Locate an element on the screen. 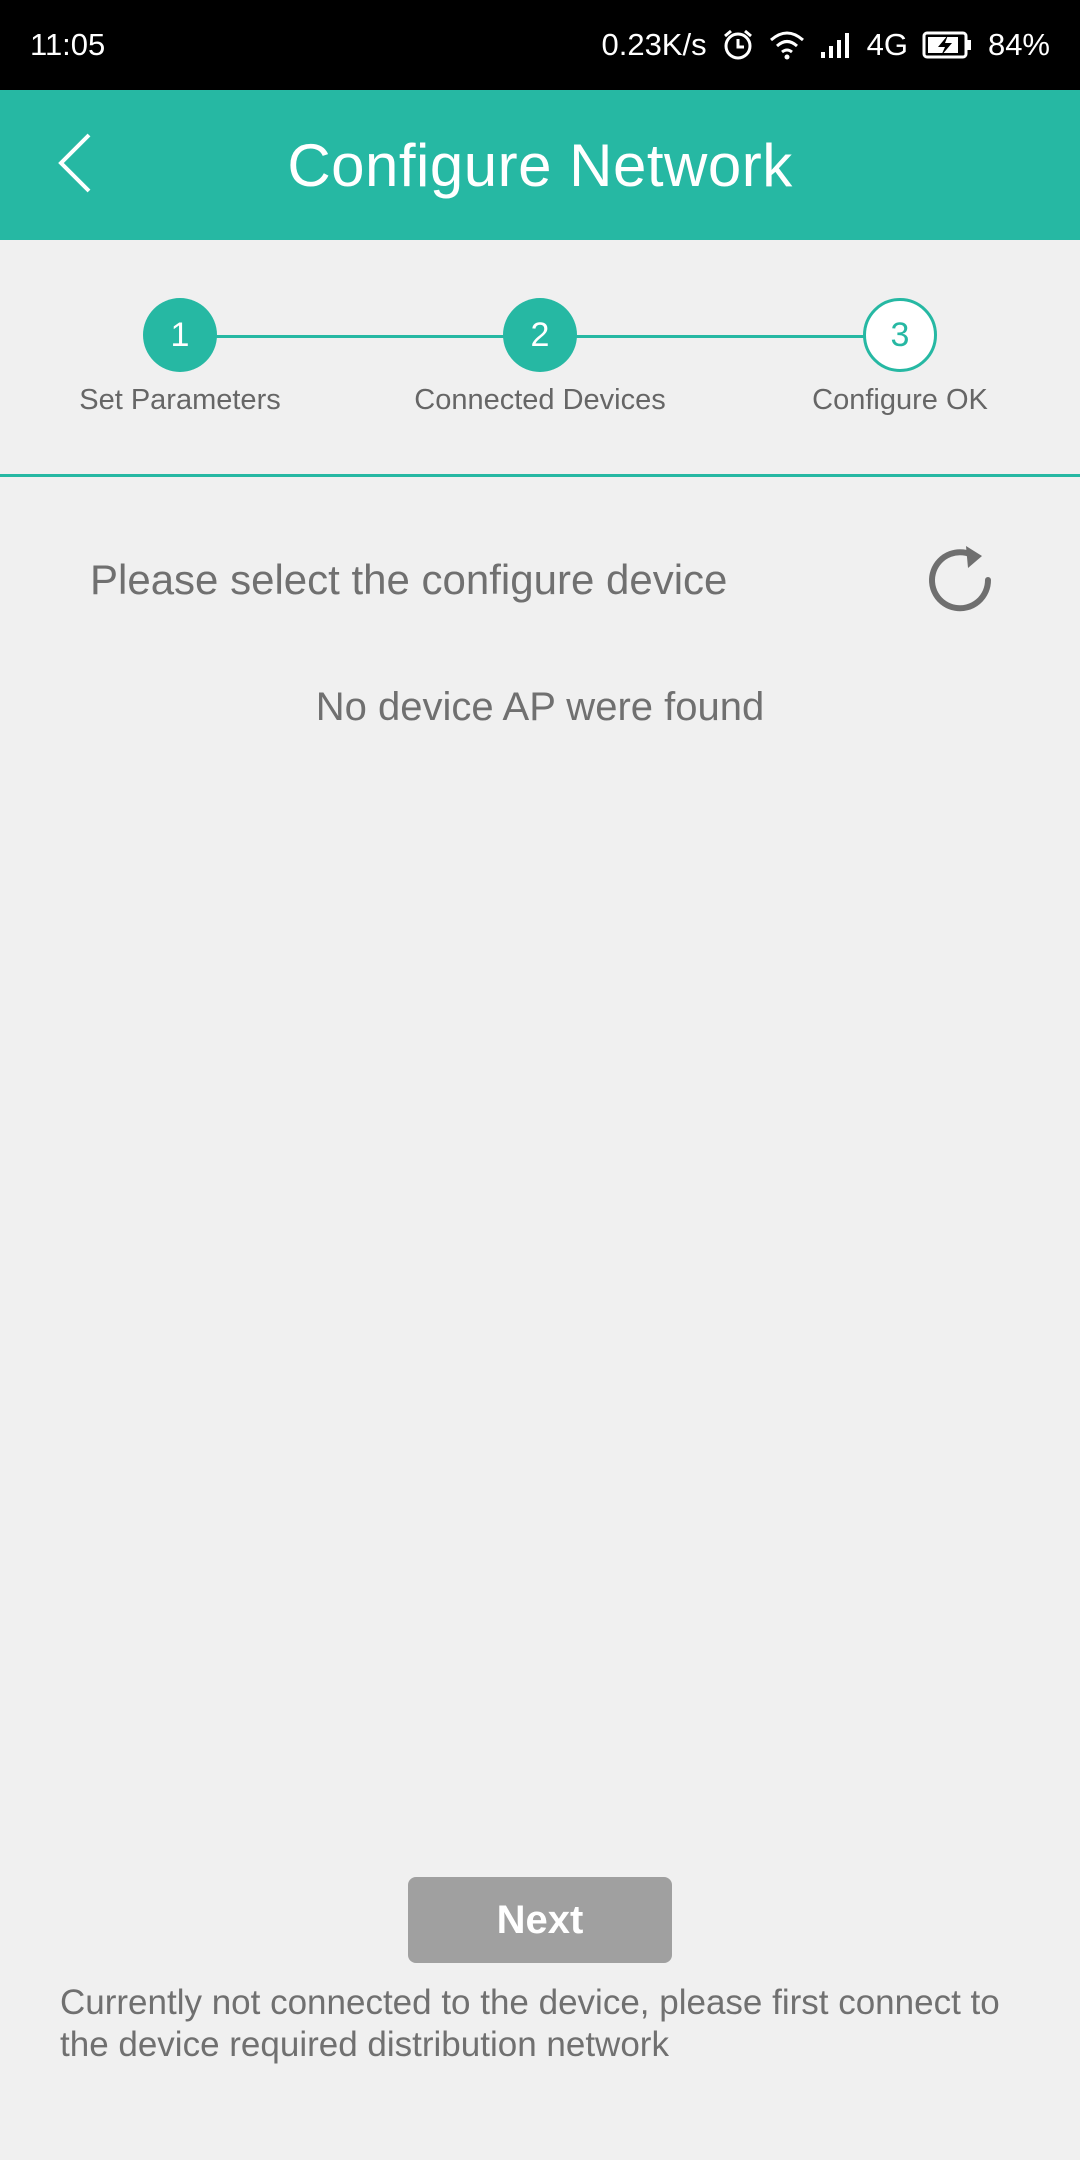 This screenshot has width=1080, height=2160. signal-icon is located at coordinates (836, 45).